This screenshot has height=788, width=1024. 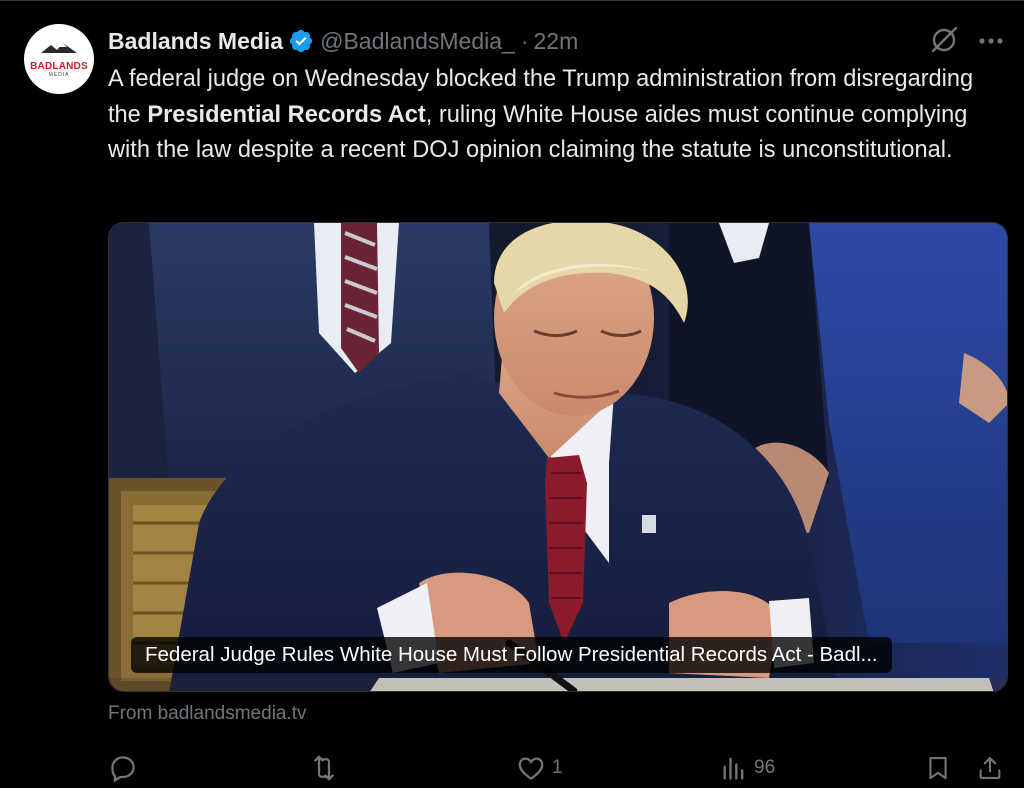 What do you see at coordinates (765, 767) in the screenshot?
I see `views-count: 96` at bounding box center [765, 767].